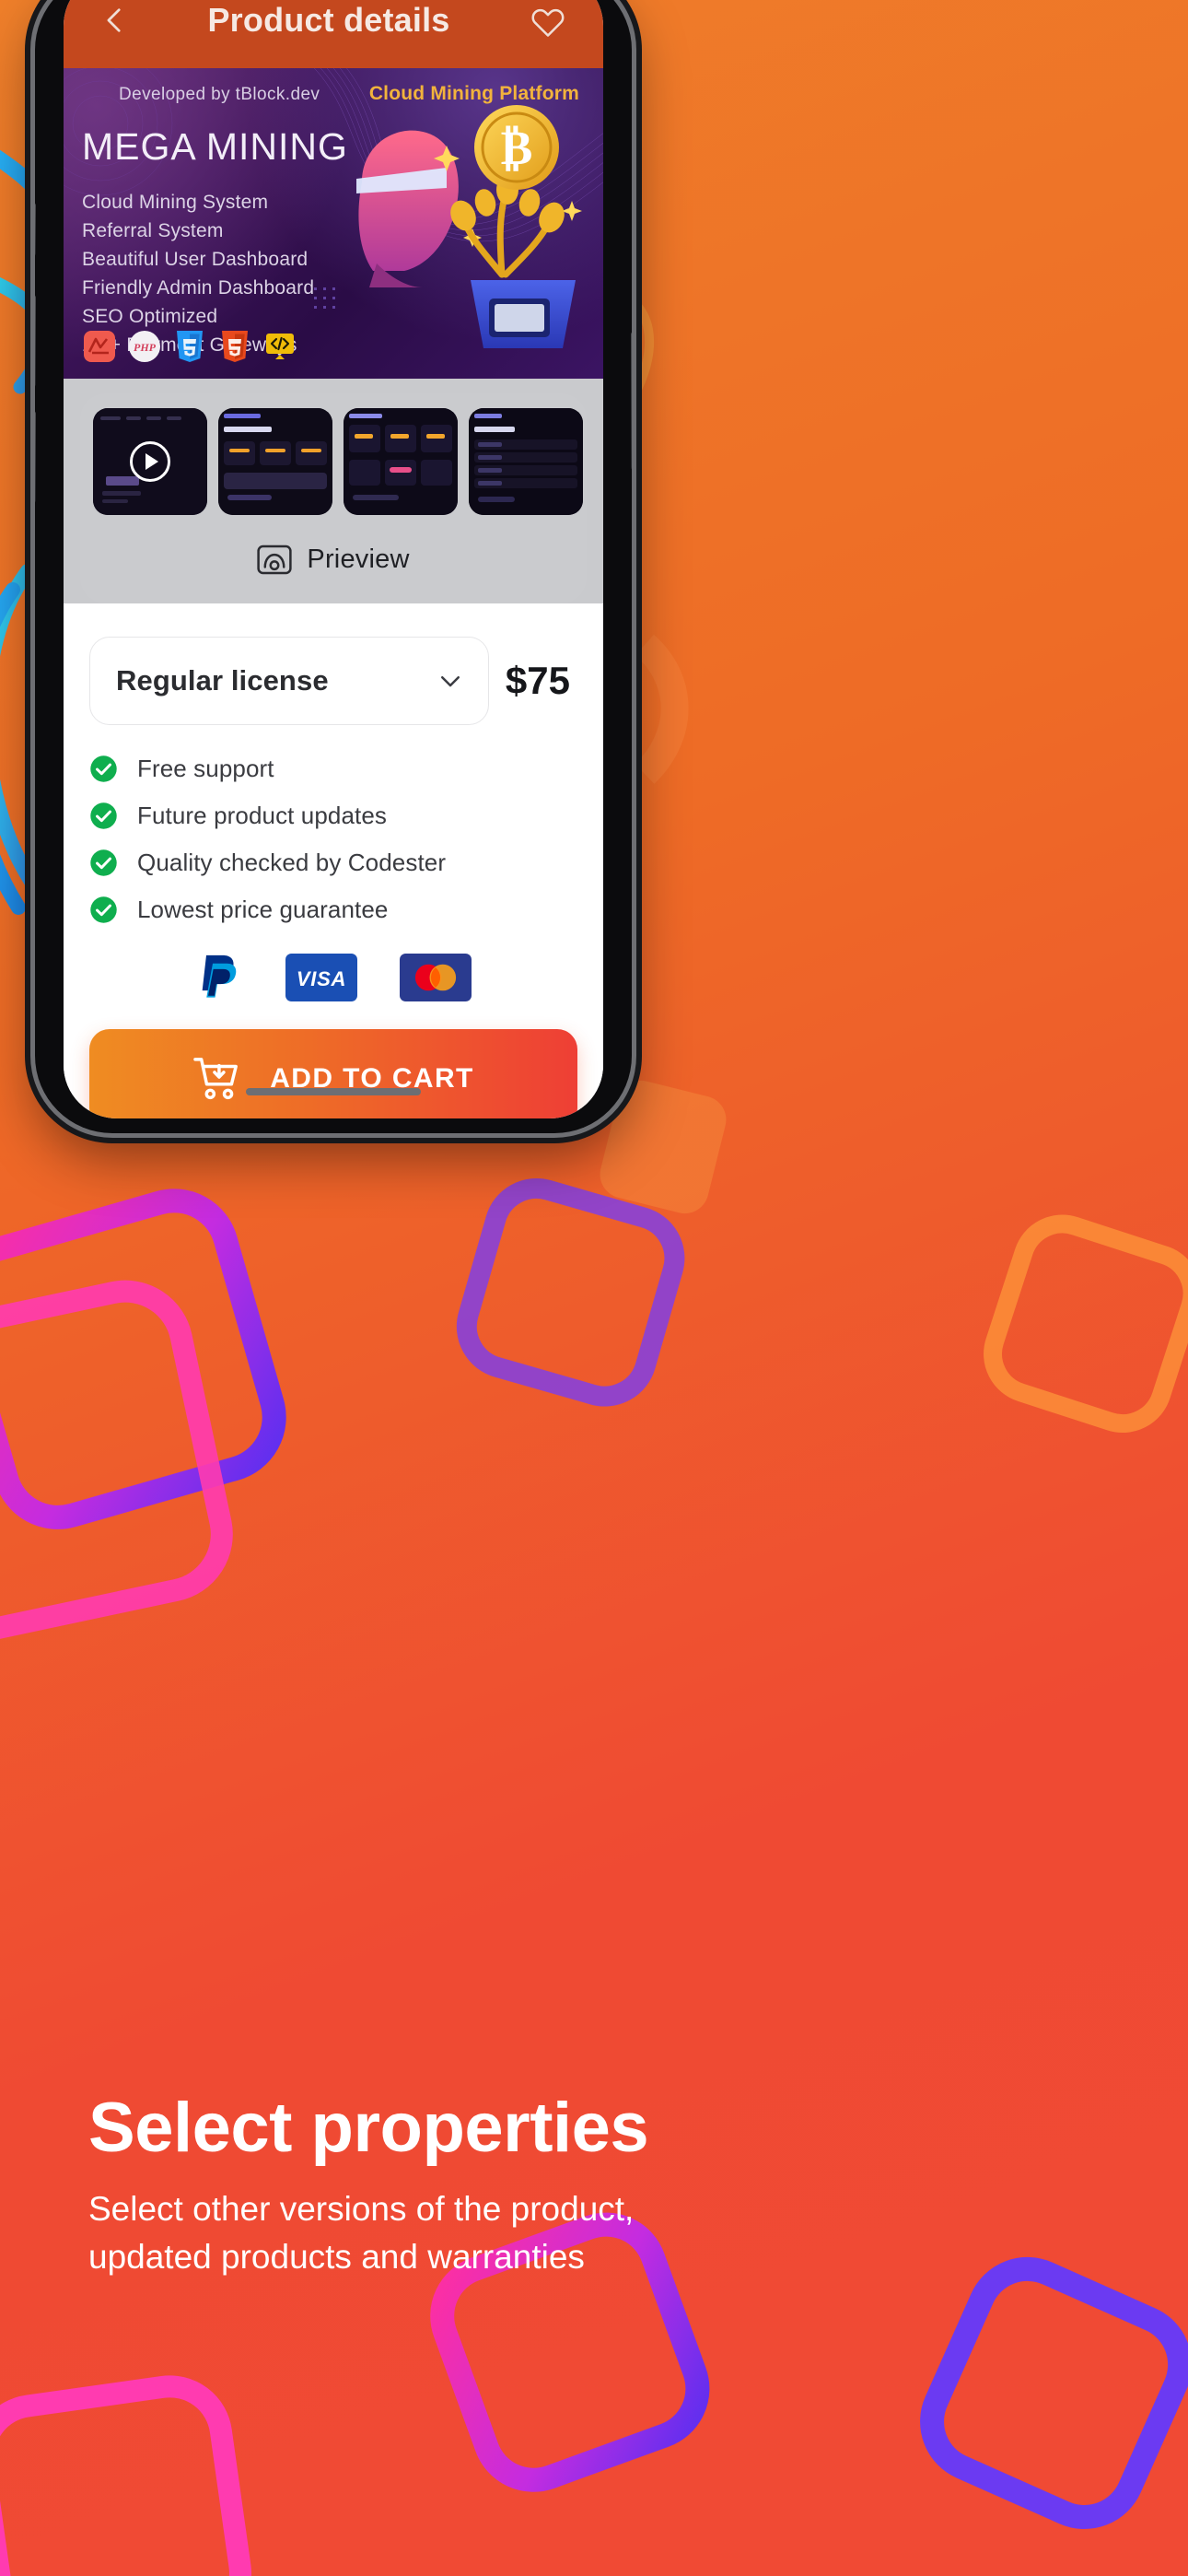 This screenshot has width=1188, height=2576. I want to click on visa-icon: VISA, so click(321, 978).